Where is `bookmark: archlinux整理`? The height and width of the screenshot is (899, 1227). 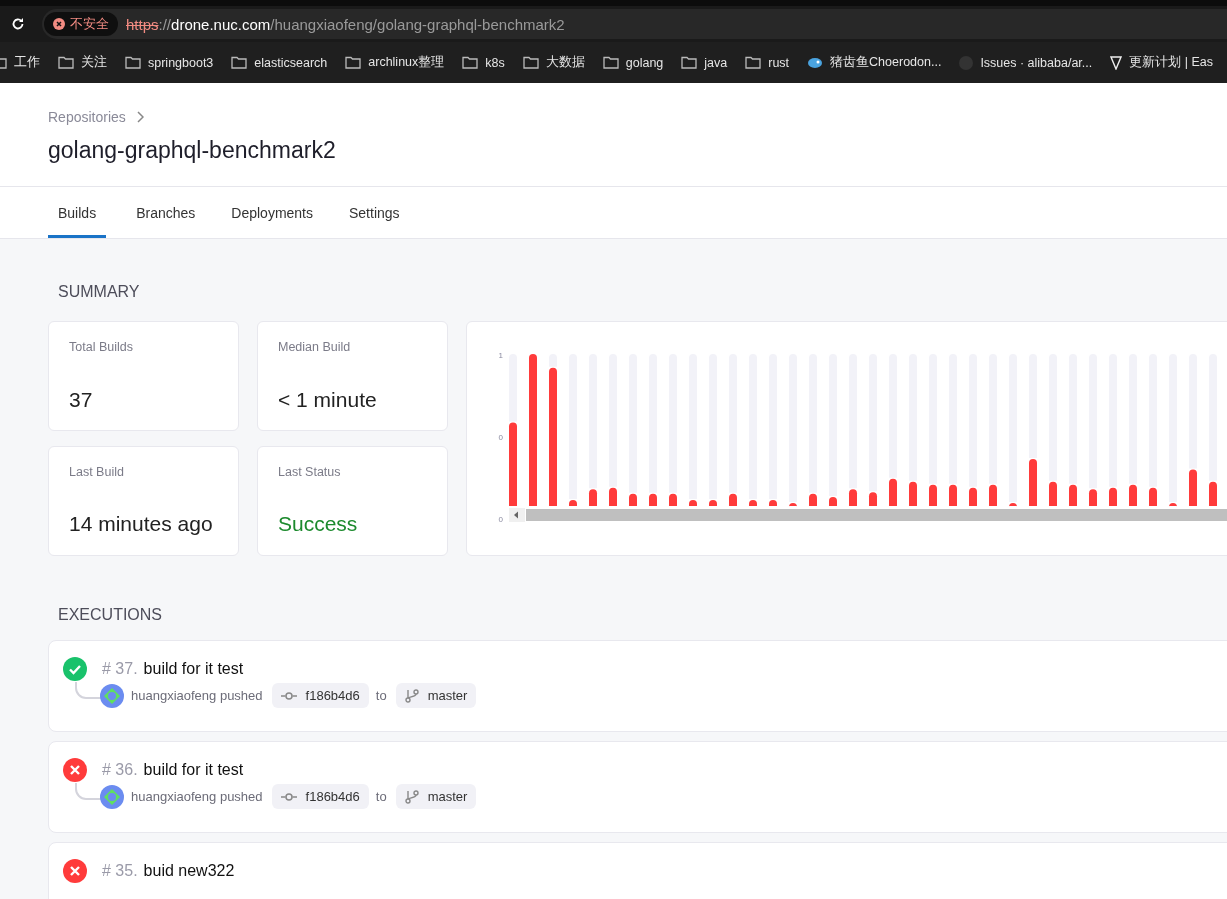
bookmark: archlinux整理 is located at coordinates (395, 62).